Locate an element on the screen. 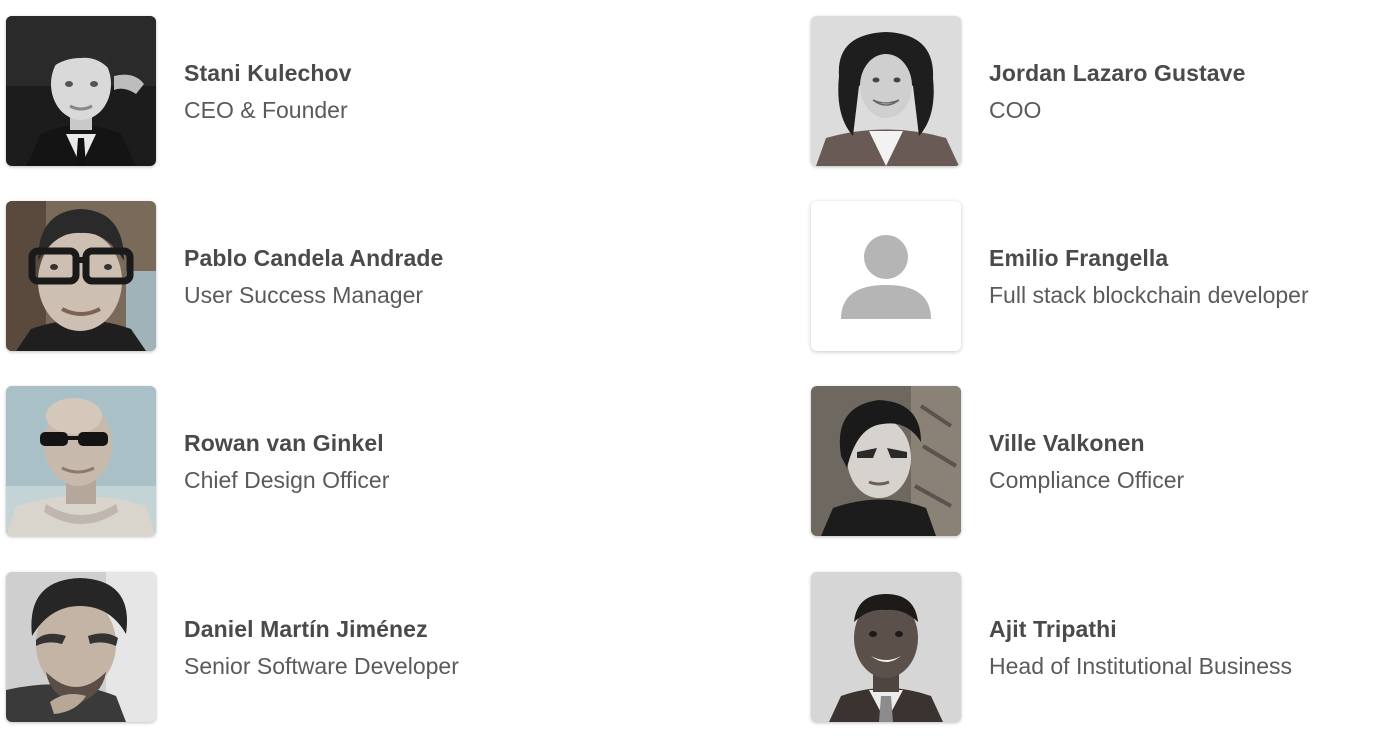  member-name: Pablo Candela Andrade is located at coordinates (314, 257).